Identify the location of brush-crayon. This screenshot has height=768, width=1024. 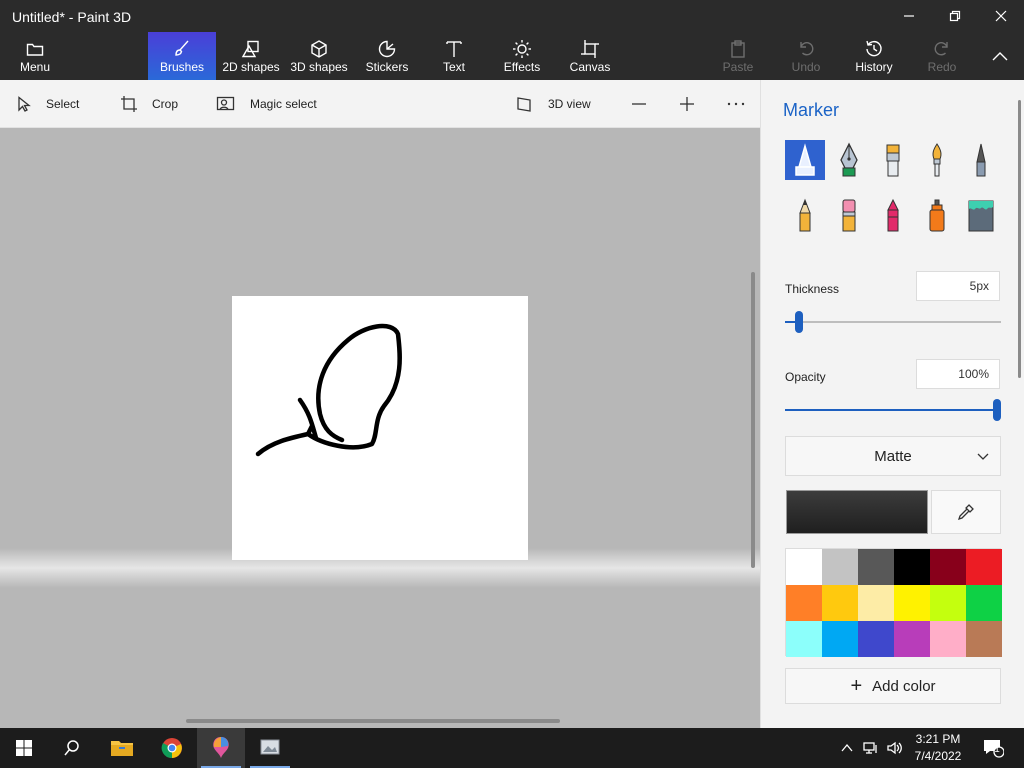
(893, 216).